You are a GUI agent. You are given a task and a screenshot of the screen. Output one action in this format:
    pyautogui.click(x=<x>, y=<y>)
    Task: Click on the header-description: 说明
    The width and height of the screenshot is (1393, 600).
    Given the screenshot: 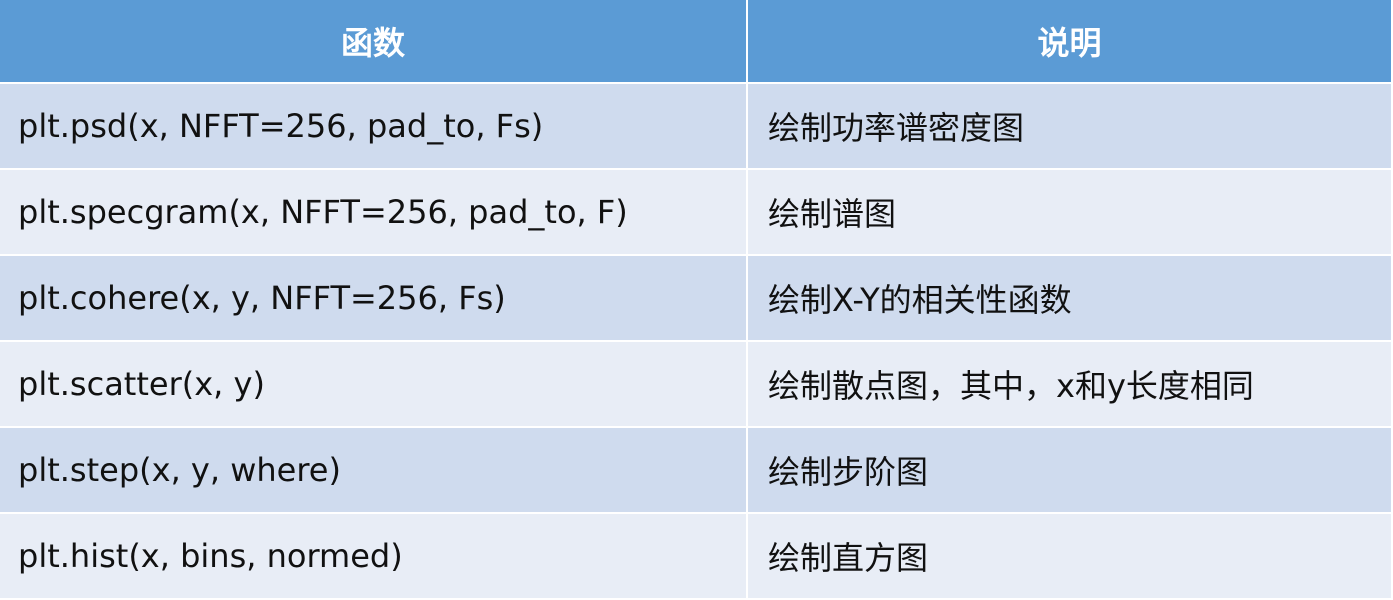 What is the action you would take?
    pyautogui.click(x=1070, y=42)
    